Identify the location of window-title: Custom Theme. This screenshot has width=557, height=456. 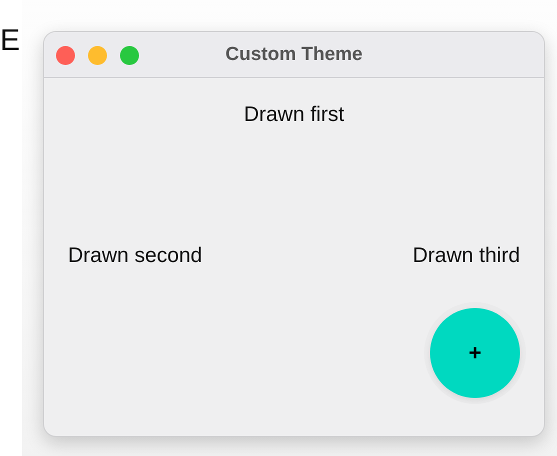
(294, 55).